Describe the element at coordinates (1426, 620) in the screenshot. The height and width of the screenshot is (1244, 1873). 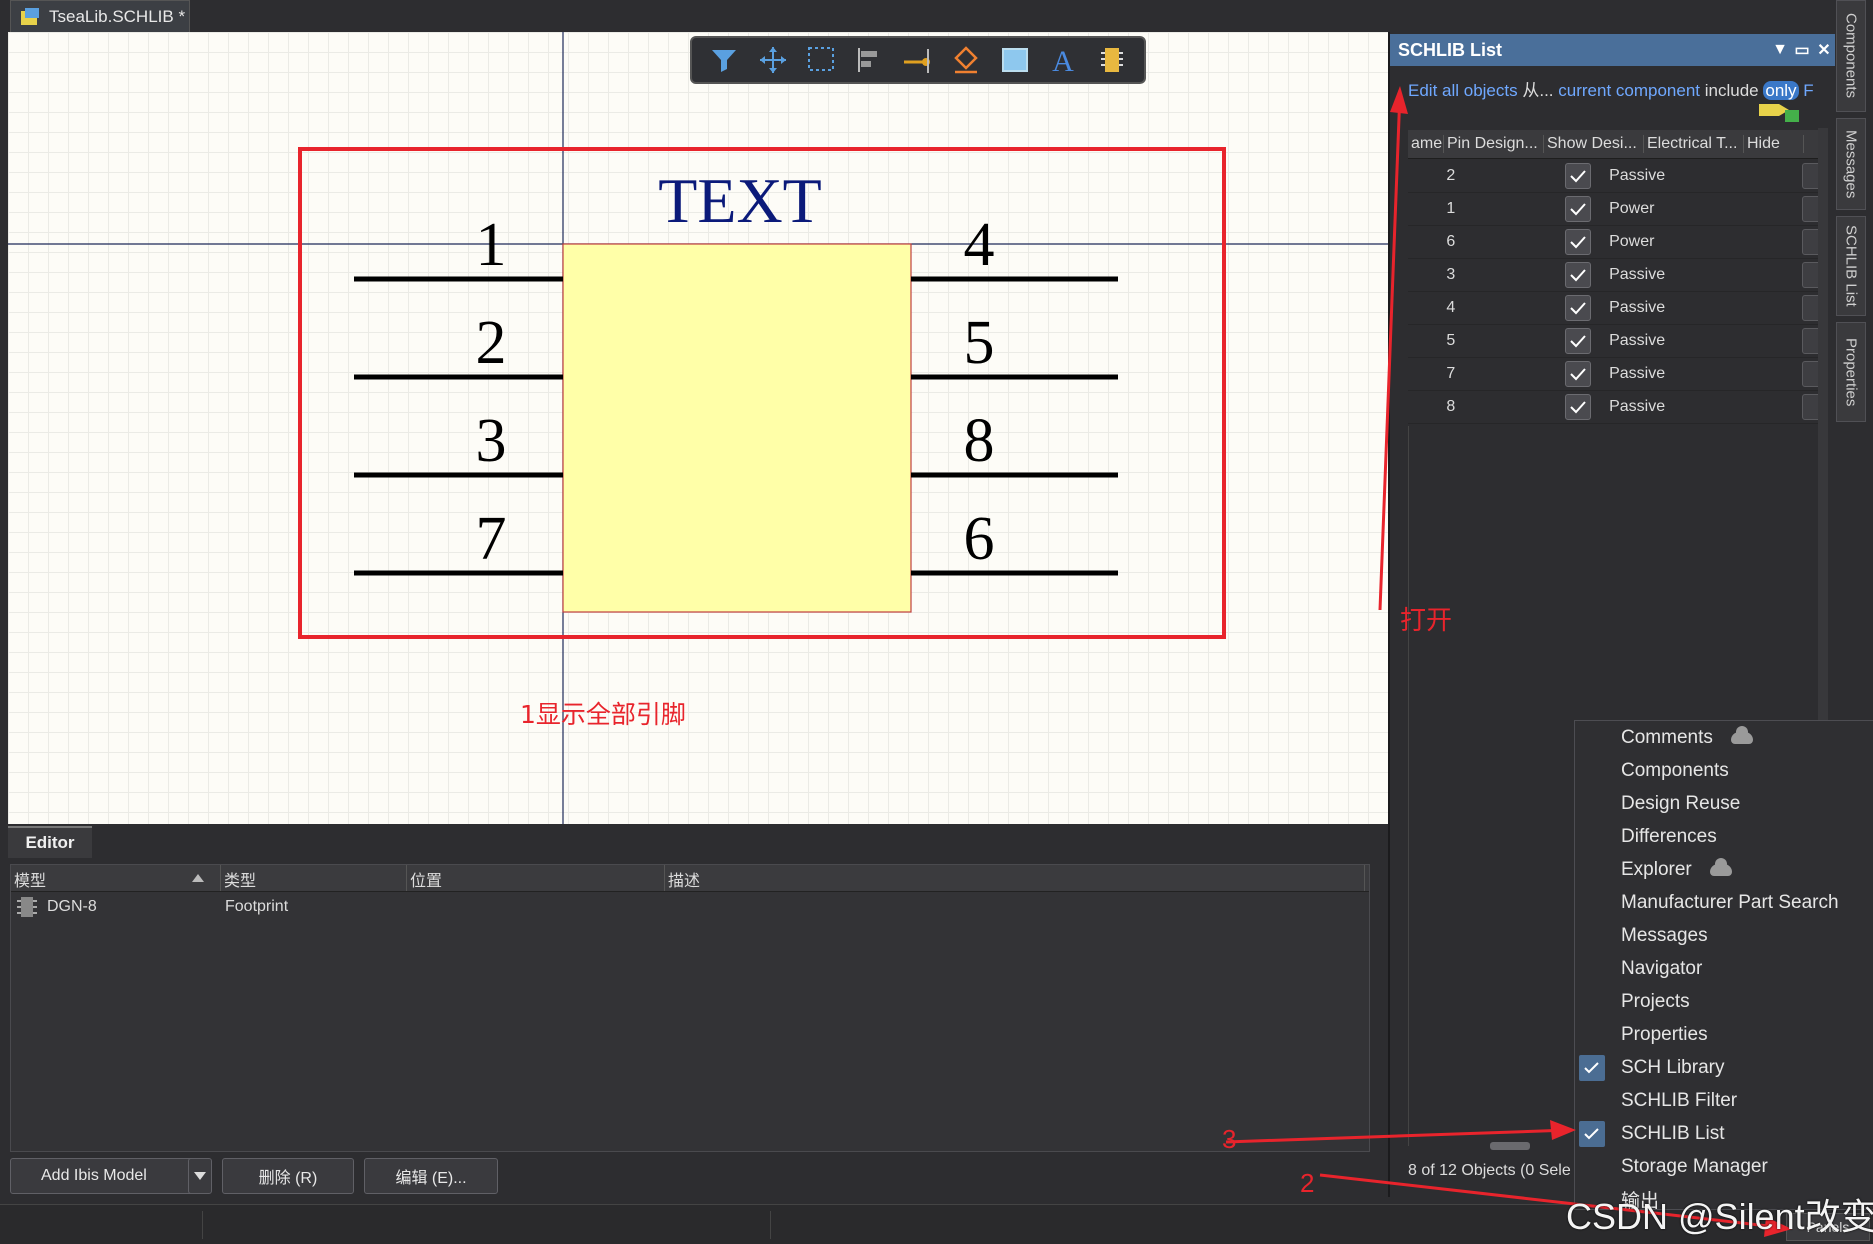
I see `annotation-open: 打开` at that location.